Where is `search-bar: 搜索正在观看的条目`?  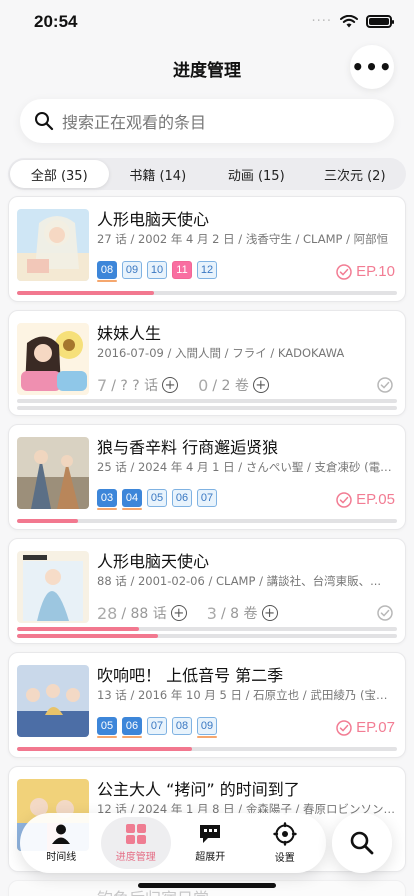 search-bar: 搜索正在观看的条目 is located at coordinates (207, 121).